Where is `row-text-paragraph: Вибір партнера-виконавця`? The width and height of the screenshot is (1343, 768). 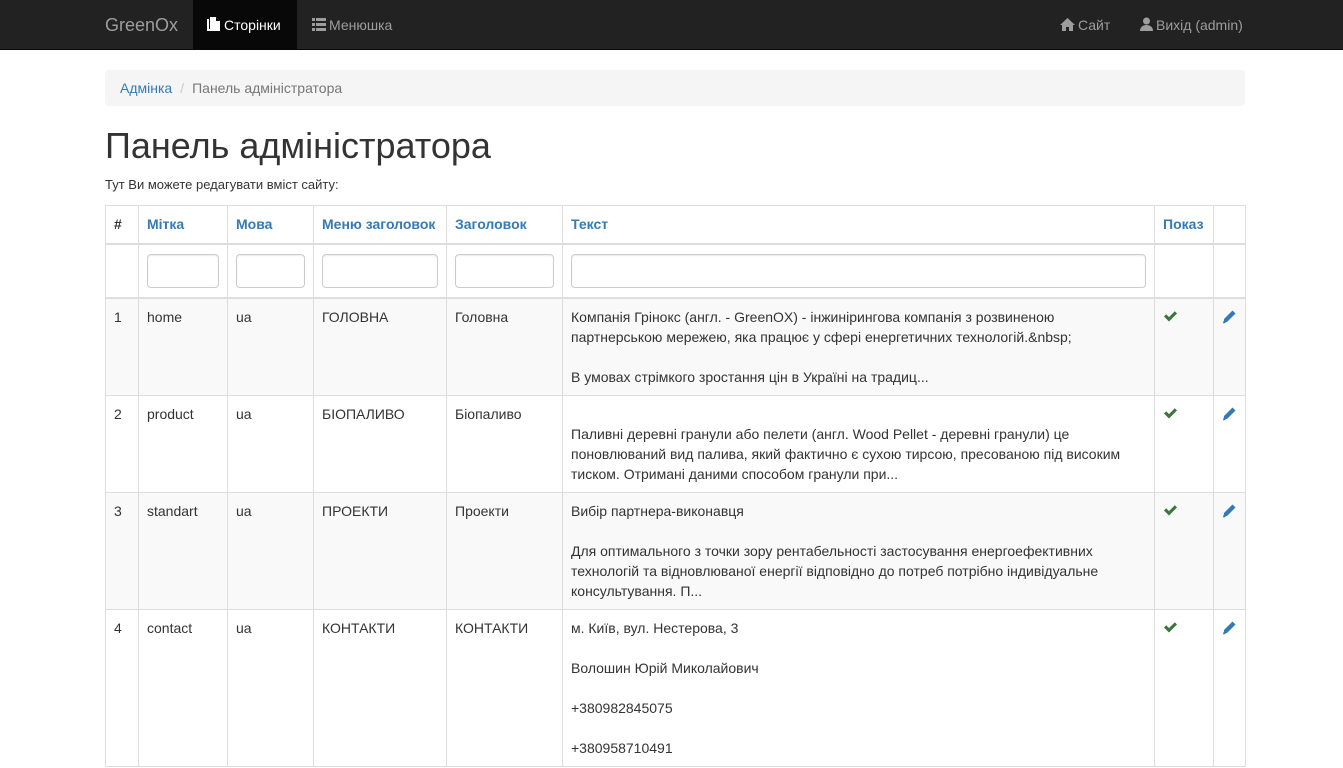
row-text-paragraph: Вибір партнера-виконавця is located at coordinates (657, 510).